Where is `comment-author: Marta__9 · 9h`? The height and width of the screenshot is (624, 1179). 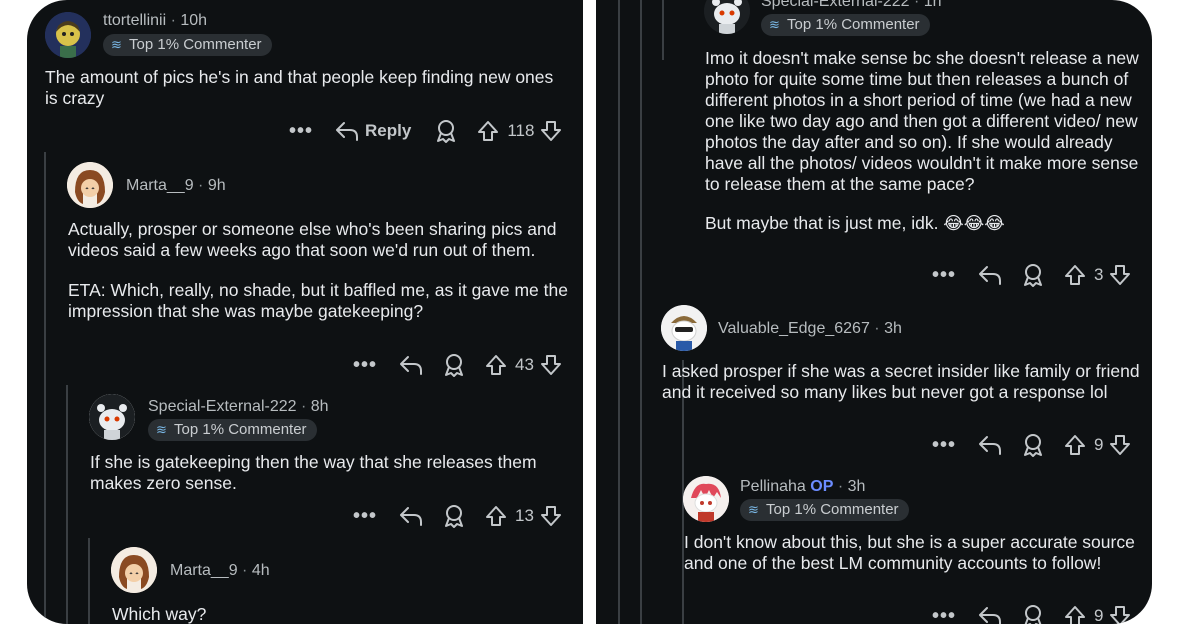 comment-author: Marta__9 · 9h is located at coordinates (176, 186).